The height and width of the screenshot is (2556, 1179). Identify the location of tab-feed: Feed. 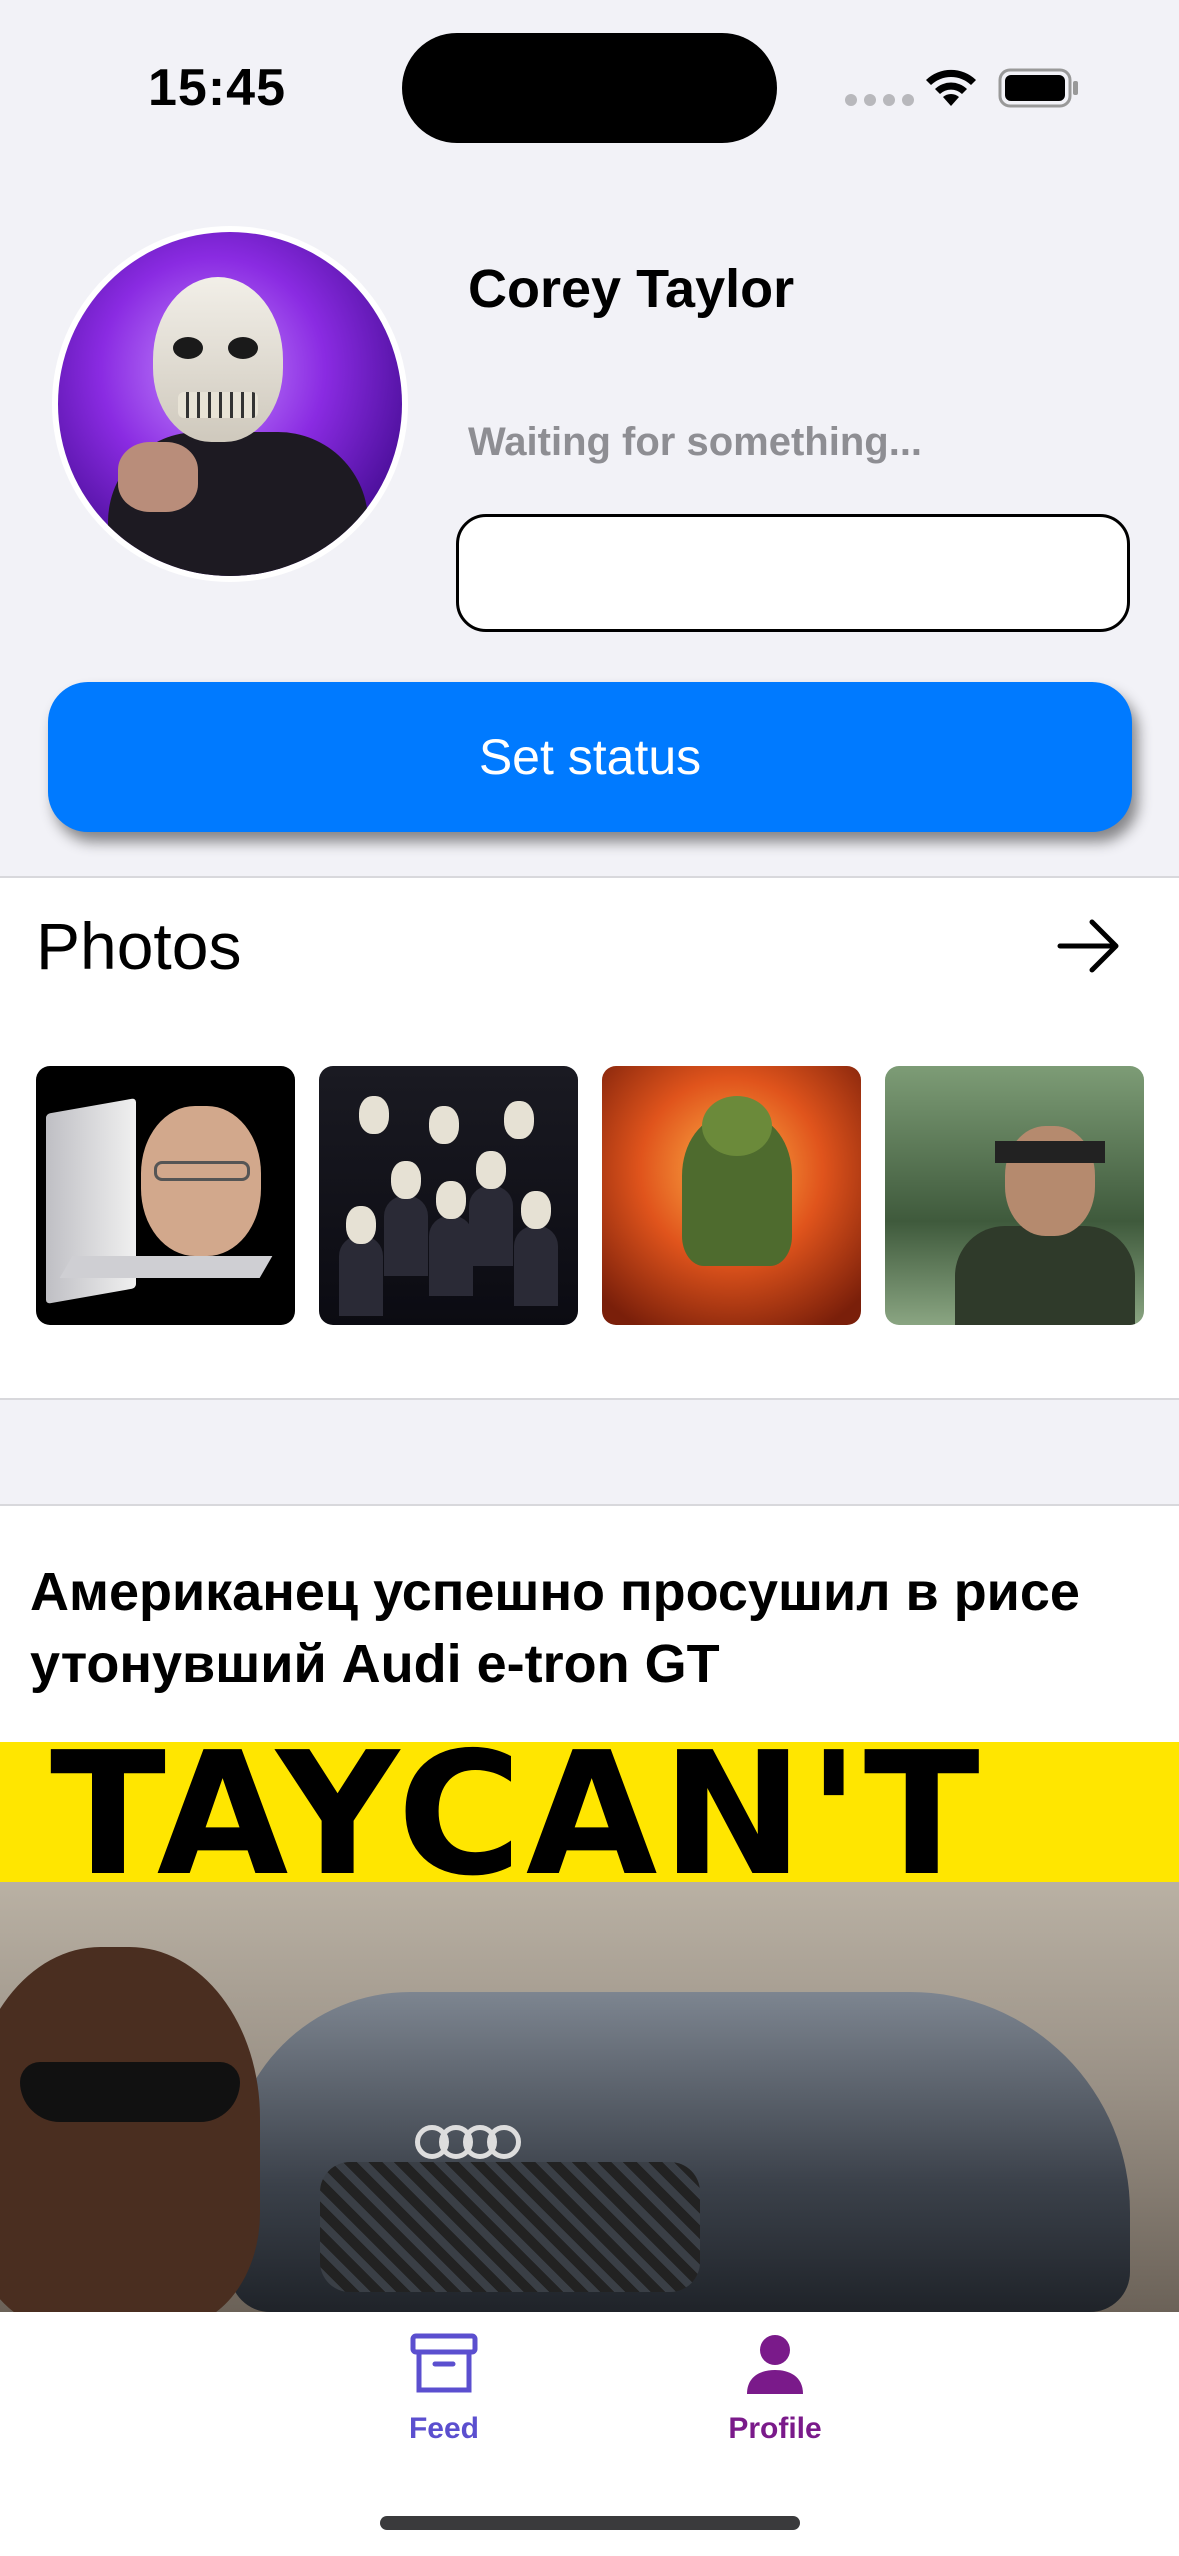
(444, 2389).